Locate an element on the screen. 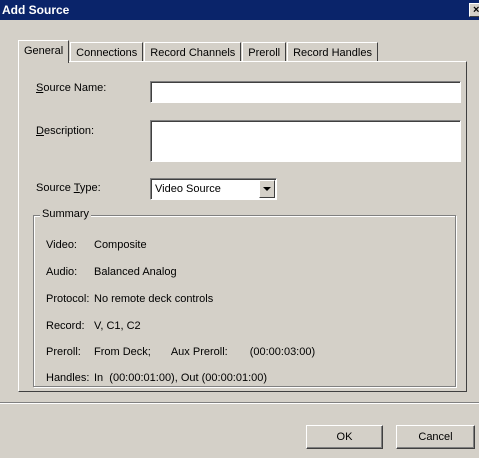 Image resolution: width=479 pixels, height=458 pixels. summary-value: No remote deck controls is located at coordinates (154, 299).